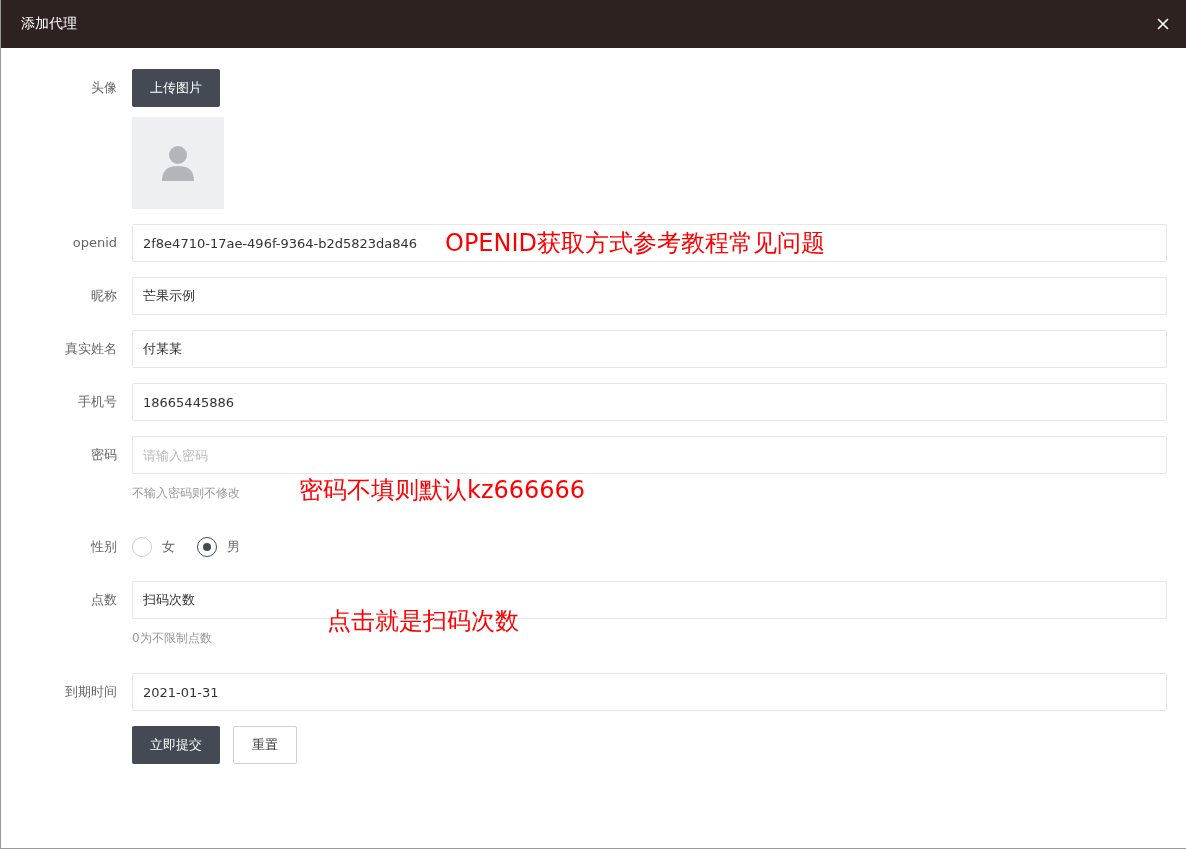 The height and width of the screenshot is (850, 1186). Describe the element at coordinates (104, 600) in the screenshot. I see `field-label: 点数` at that location.